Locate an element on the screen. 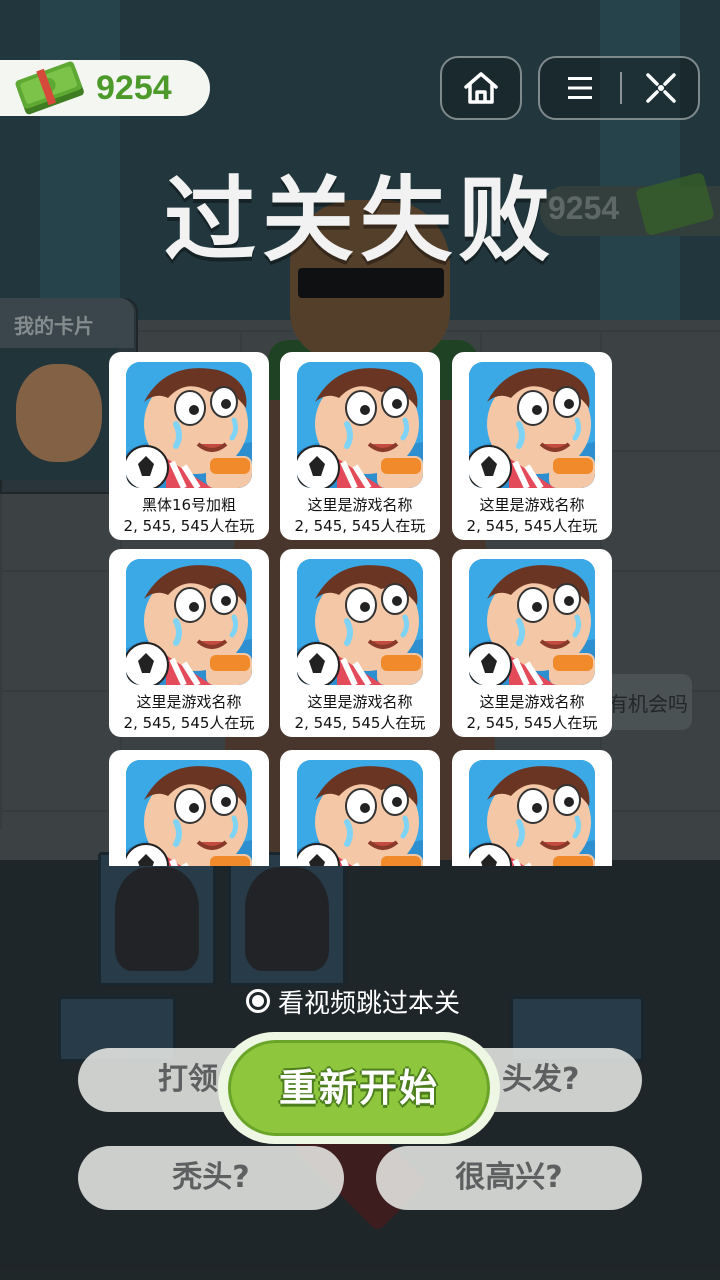 The width and height of the screenshot is (720, 1280). game-name: 黑体16号加粗 is located at coordinates (189, 505).